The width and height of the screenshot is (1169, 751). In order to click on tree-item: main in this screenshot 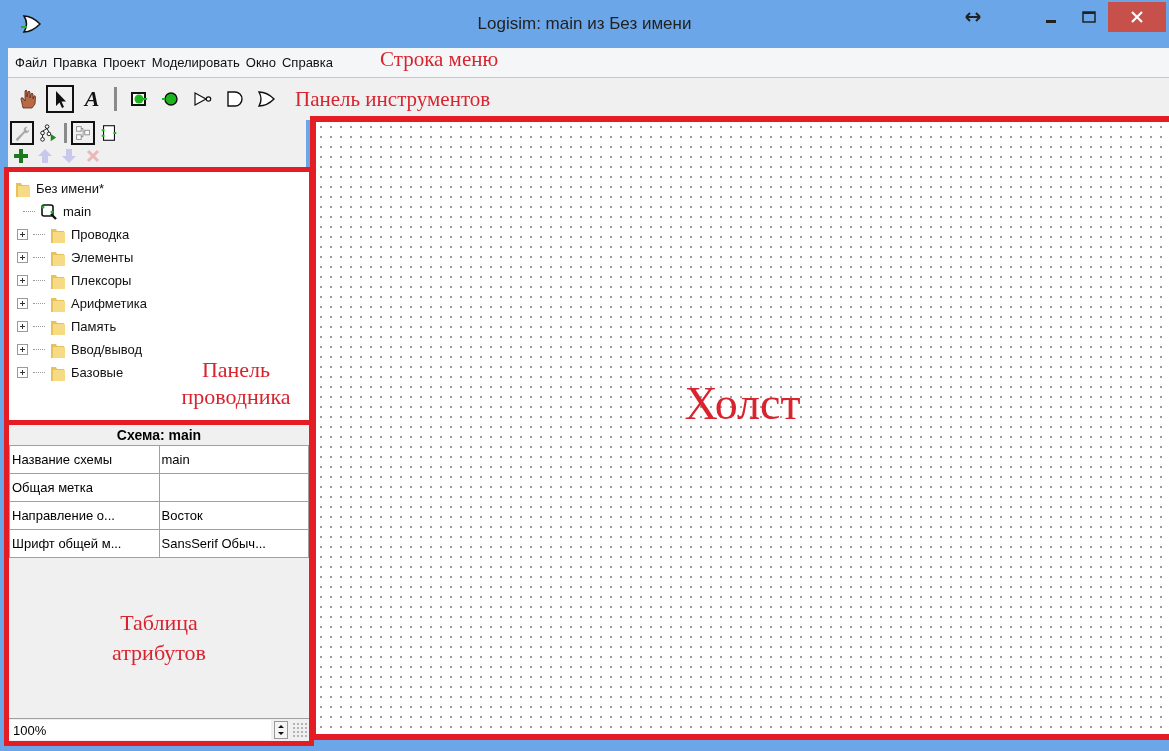, I will do `click(77, 211)`.